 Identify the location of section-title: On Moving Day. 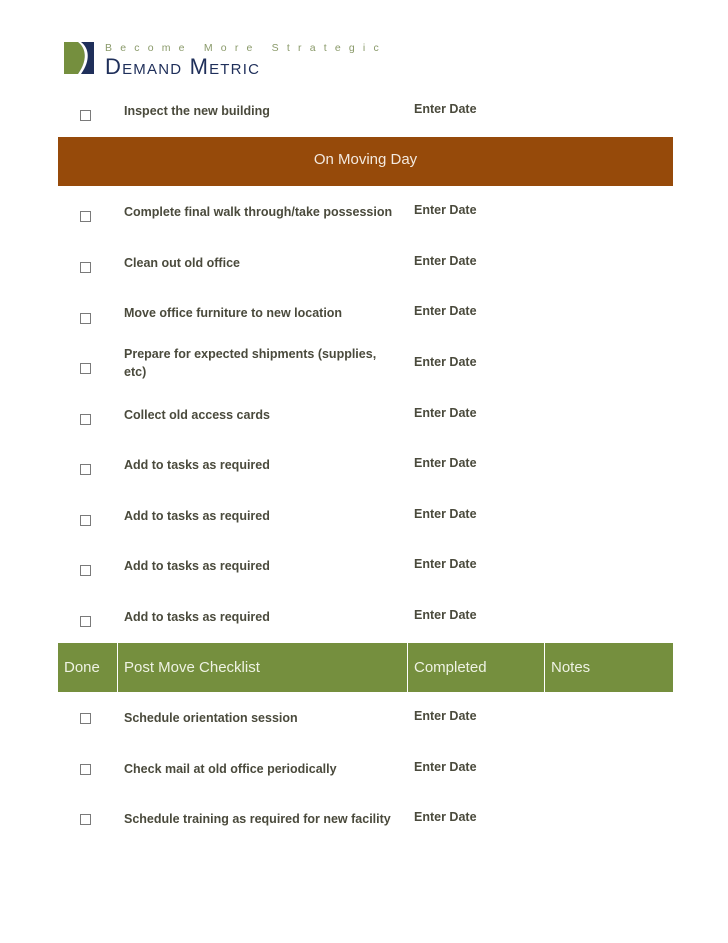
(365, 159).